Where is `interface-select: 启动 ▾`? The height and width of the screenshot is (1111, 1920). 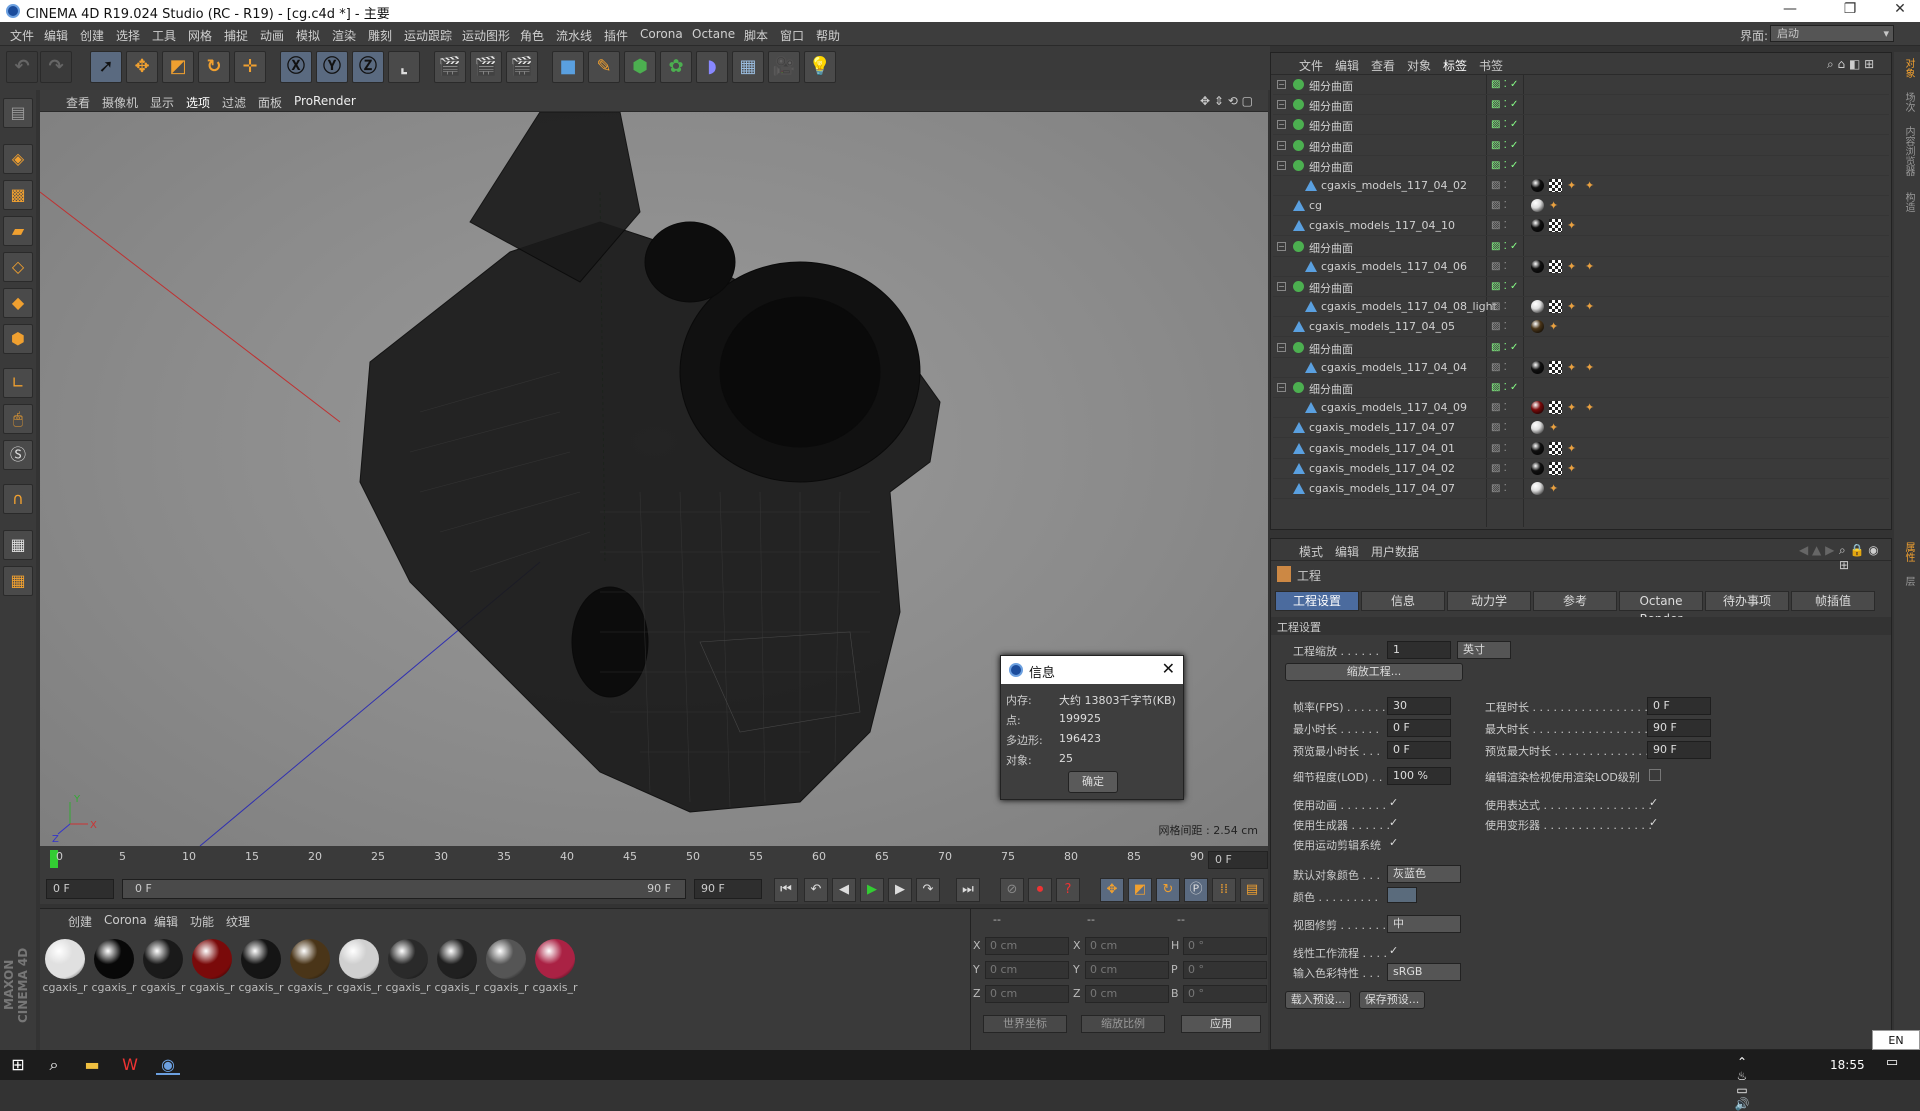
interface-select: 启动 ▾ is located at coordinates (1832, 33).